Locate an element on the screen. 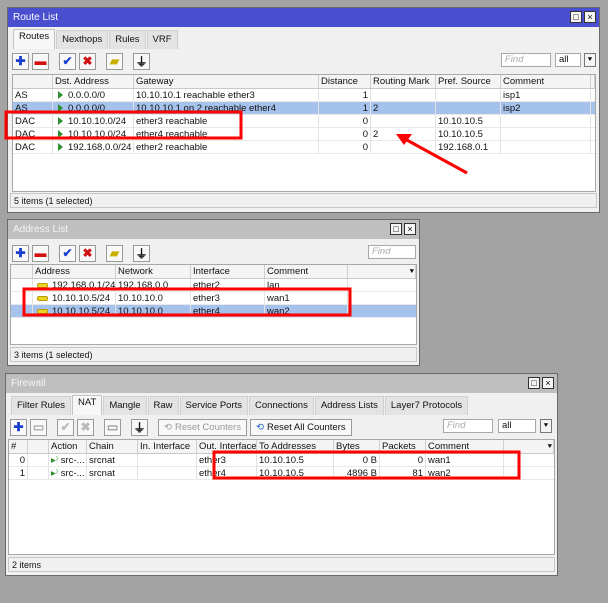 Image resolution: width=608 pixels, height=603 pixels. highlight-box-nat is located at coordinates (366, 465).